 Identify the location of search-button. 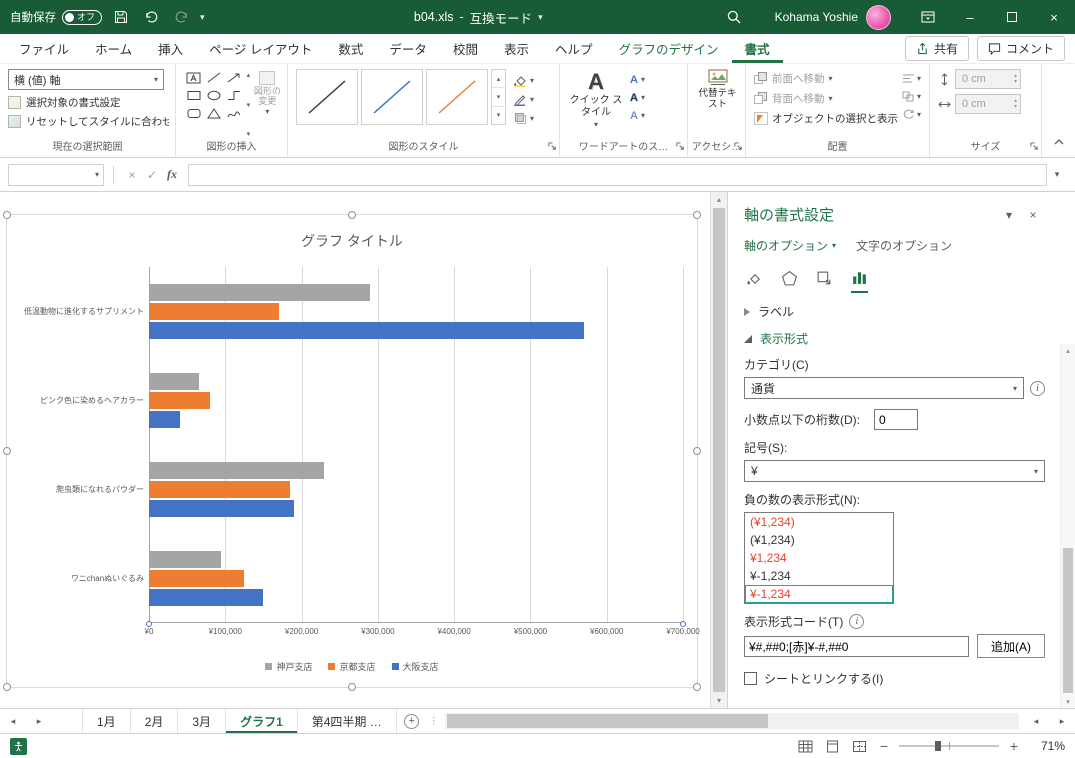
(734, 17).